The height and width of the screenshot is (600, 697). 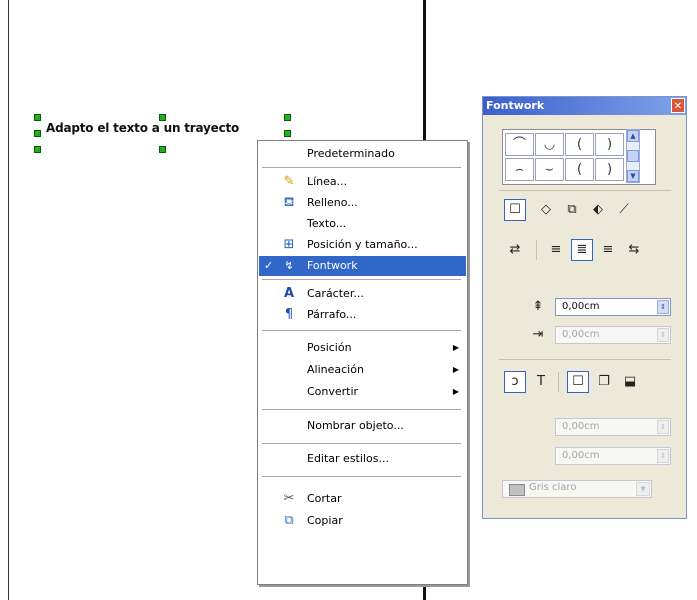 I want to click on fontwork-titlebar: Fontwork ✕, so click(x=584, y=106).